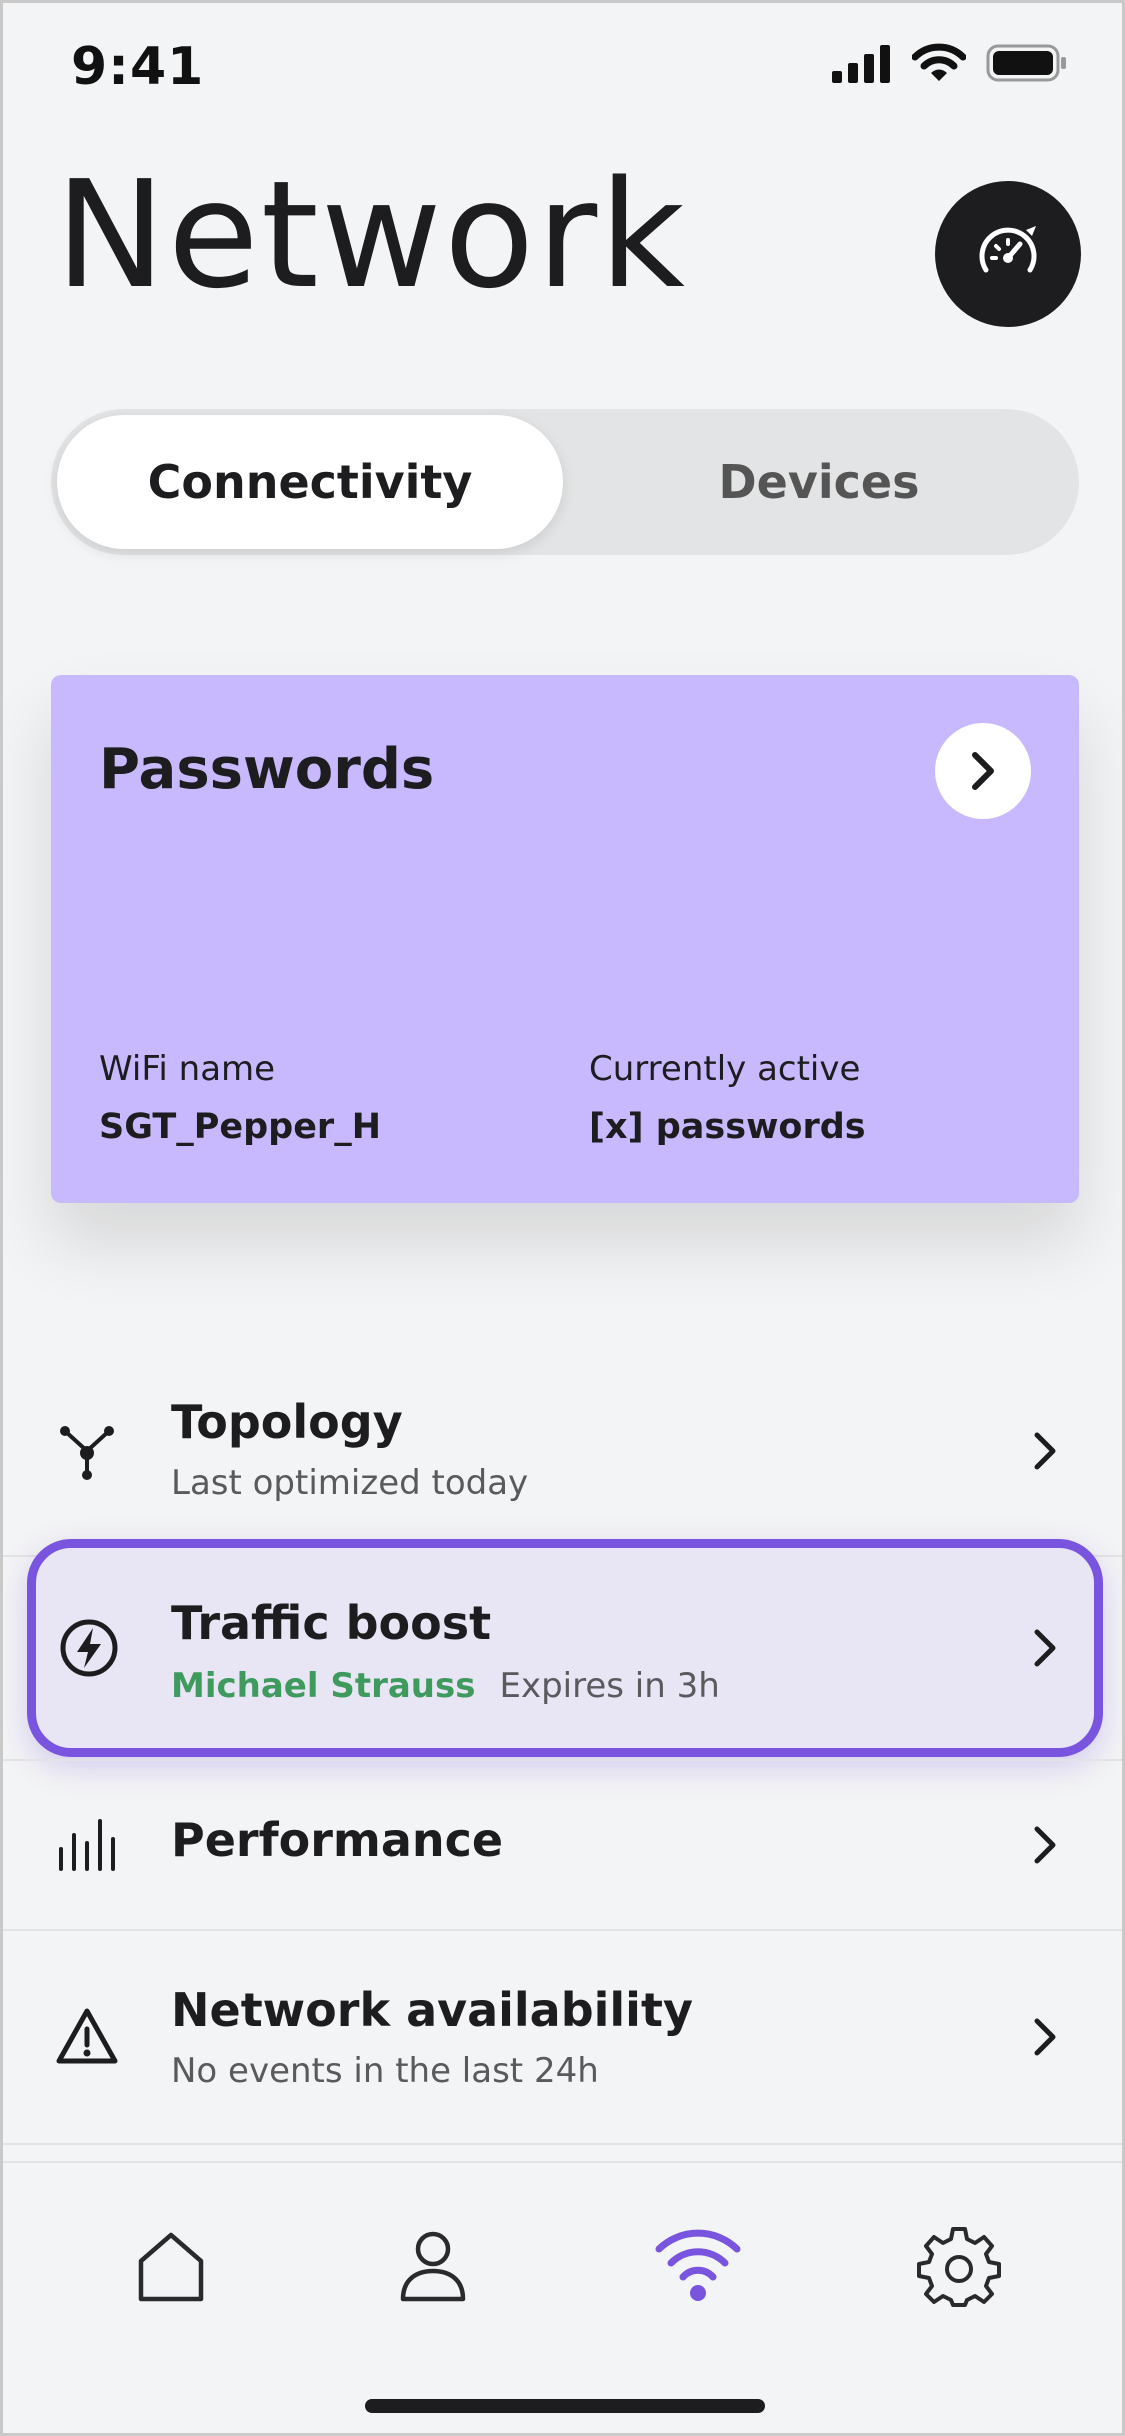 This screenshot has width=1125, height=2436. I want to click on tab-devices: Devices, so click(819, 482).